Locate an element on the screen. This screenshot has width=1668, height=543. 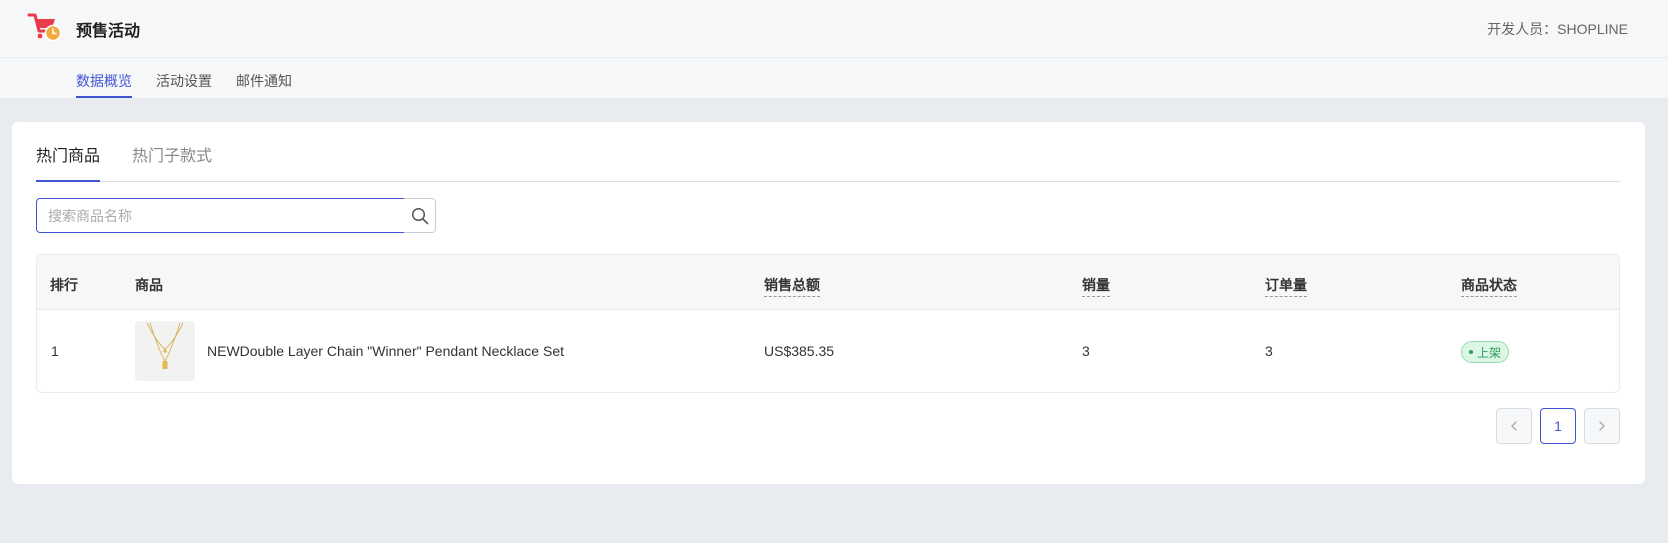
search-button is located at coordinates (420, 215).